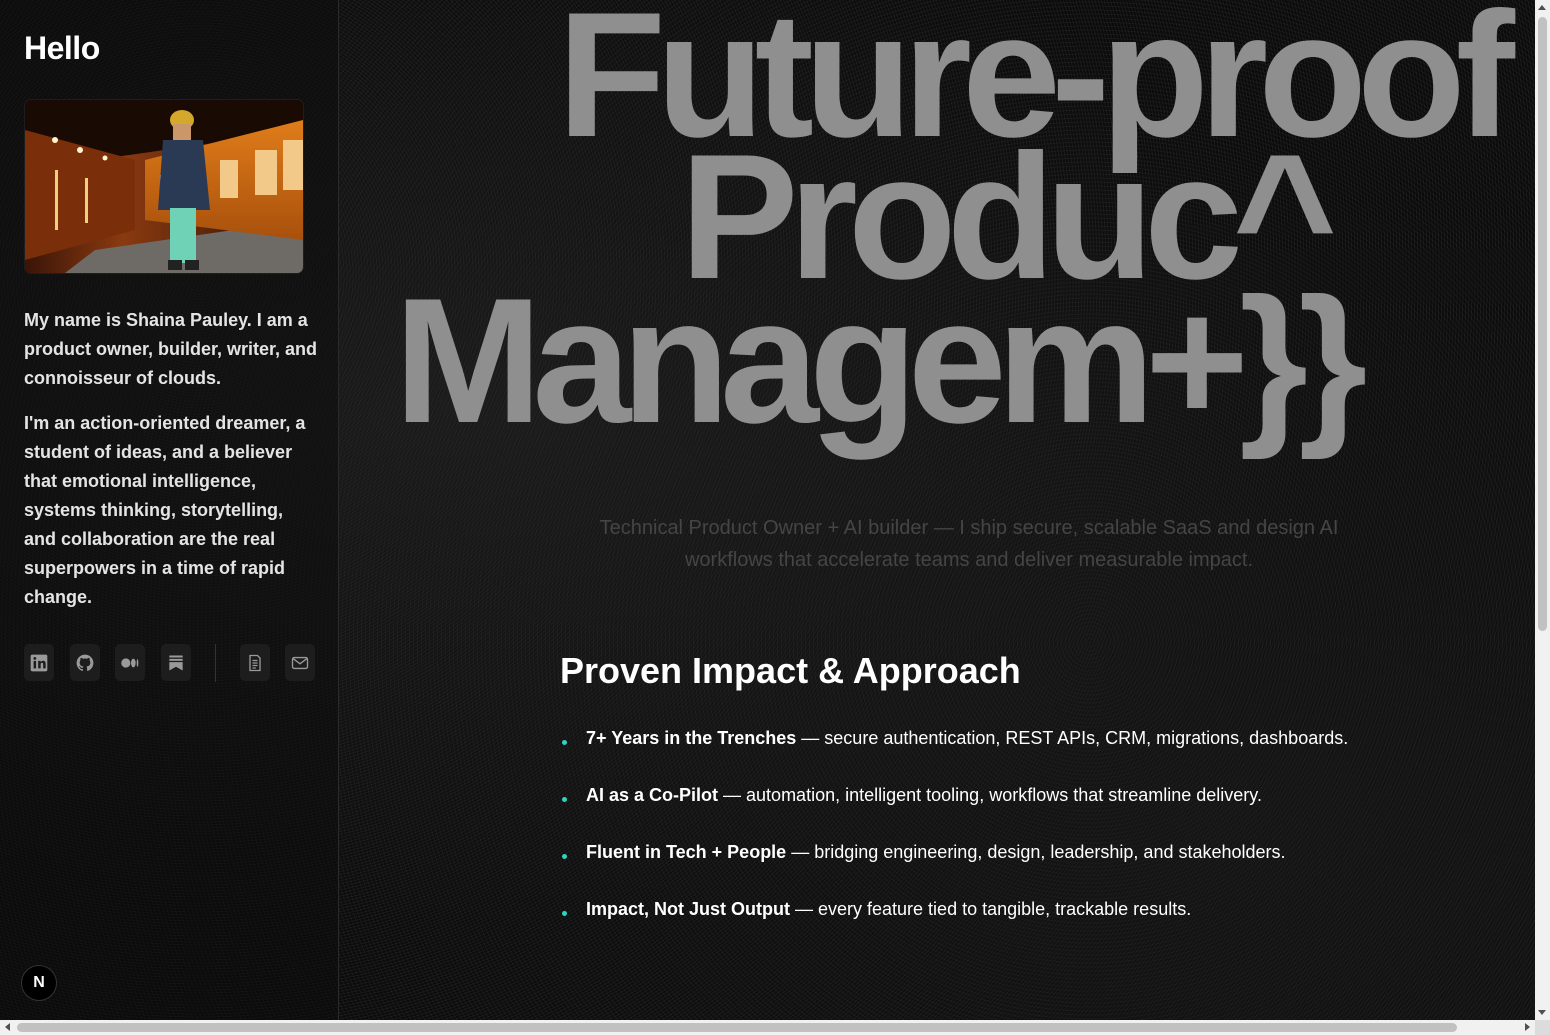 The image size is (1550, 1035). I want to click on section-title: Proven Impact & Approach, so click(790, 670).